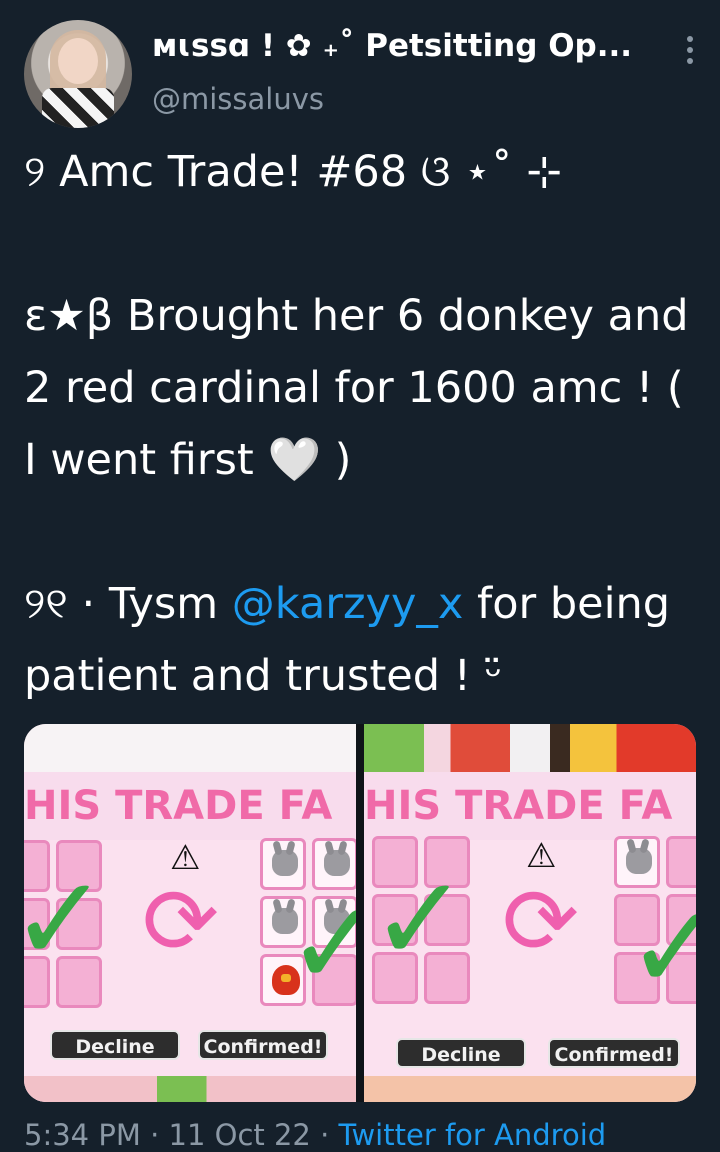 This screenshot has height=1152, width=720. I want to click on mention-link: @karzyy_x, so click(348, 604).